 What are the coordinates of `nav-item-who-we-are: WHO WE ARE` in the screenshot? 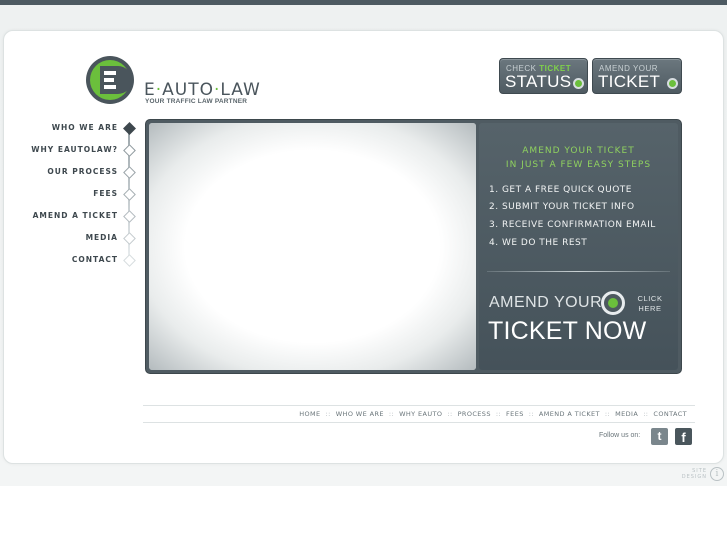 It's located at (85, 130).